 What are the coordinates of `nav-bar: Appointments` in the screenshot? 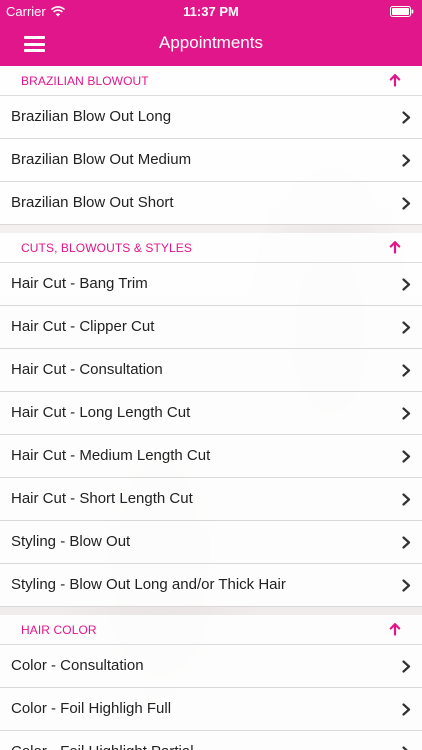 It's located at (211, 44).